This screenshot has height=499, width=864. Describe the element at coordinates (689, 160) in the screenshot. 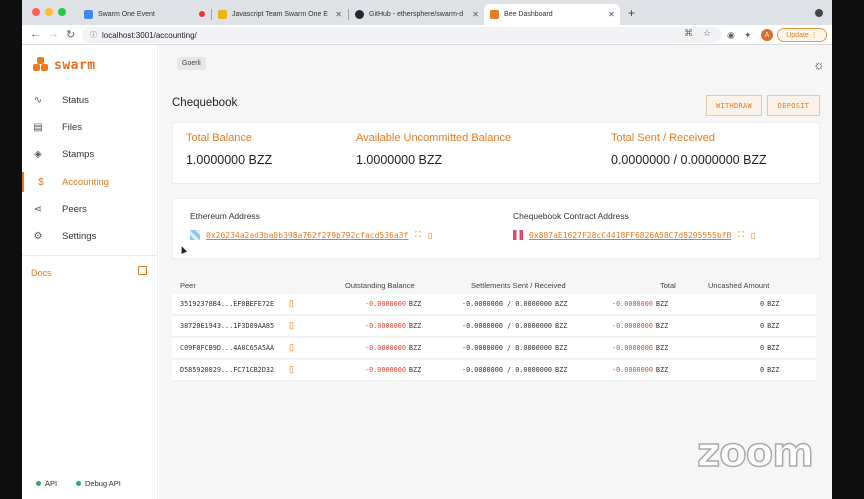

I see `total-sent-received-value: 0.0000000 / 0.0000000 BZZ` at that location.